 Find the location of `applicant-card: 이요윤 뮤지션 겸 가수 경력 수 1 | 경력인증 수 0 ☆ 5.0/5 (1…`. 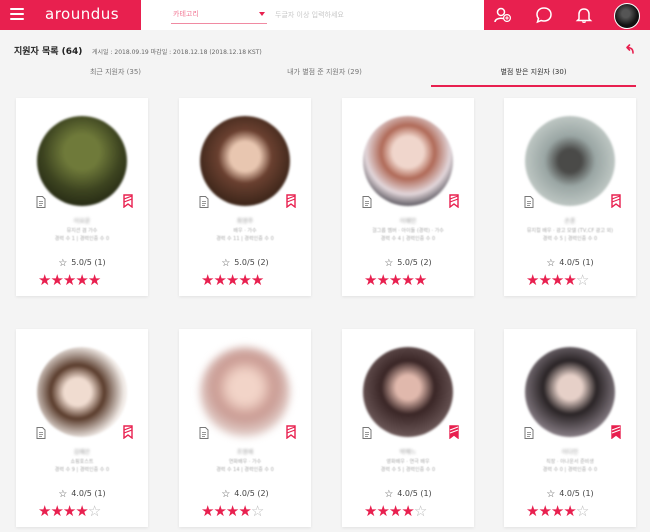

applicant-card: 이요윤 뮤지션 겸 가수 경력 수 1 | 경력인증 수 0 ☆ 5.0/5 (1… is located at coordinates (82, 197).